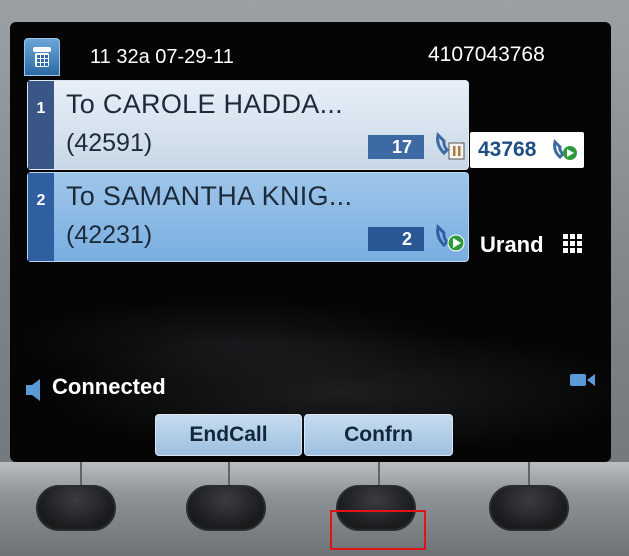 The height and width of the screenshot is (556, 629). I want to click on phone-active-icon, so click(565, 152).